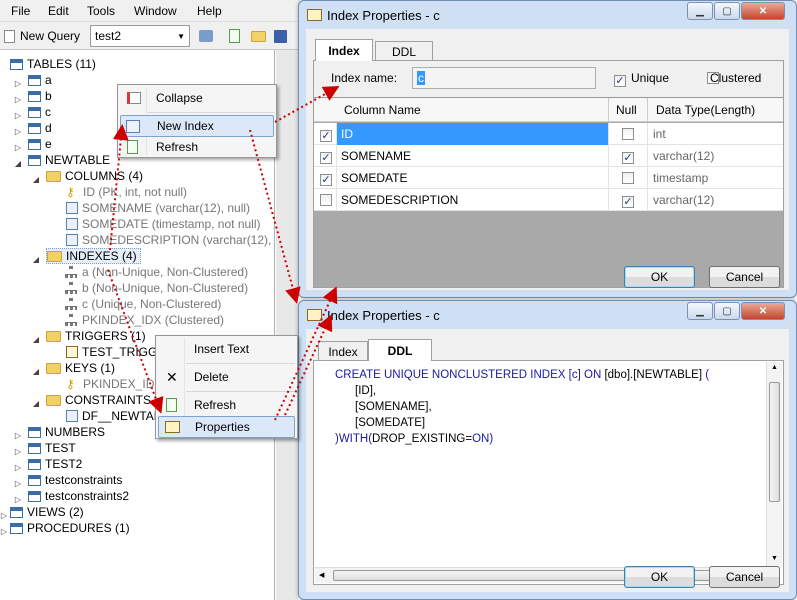 The height and width of the screenshot is (600, 797). Describe the element at coordinates (206, 36) in the screenshot. I see `db-connect-icon` at that location.